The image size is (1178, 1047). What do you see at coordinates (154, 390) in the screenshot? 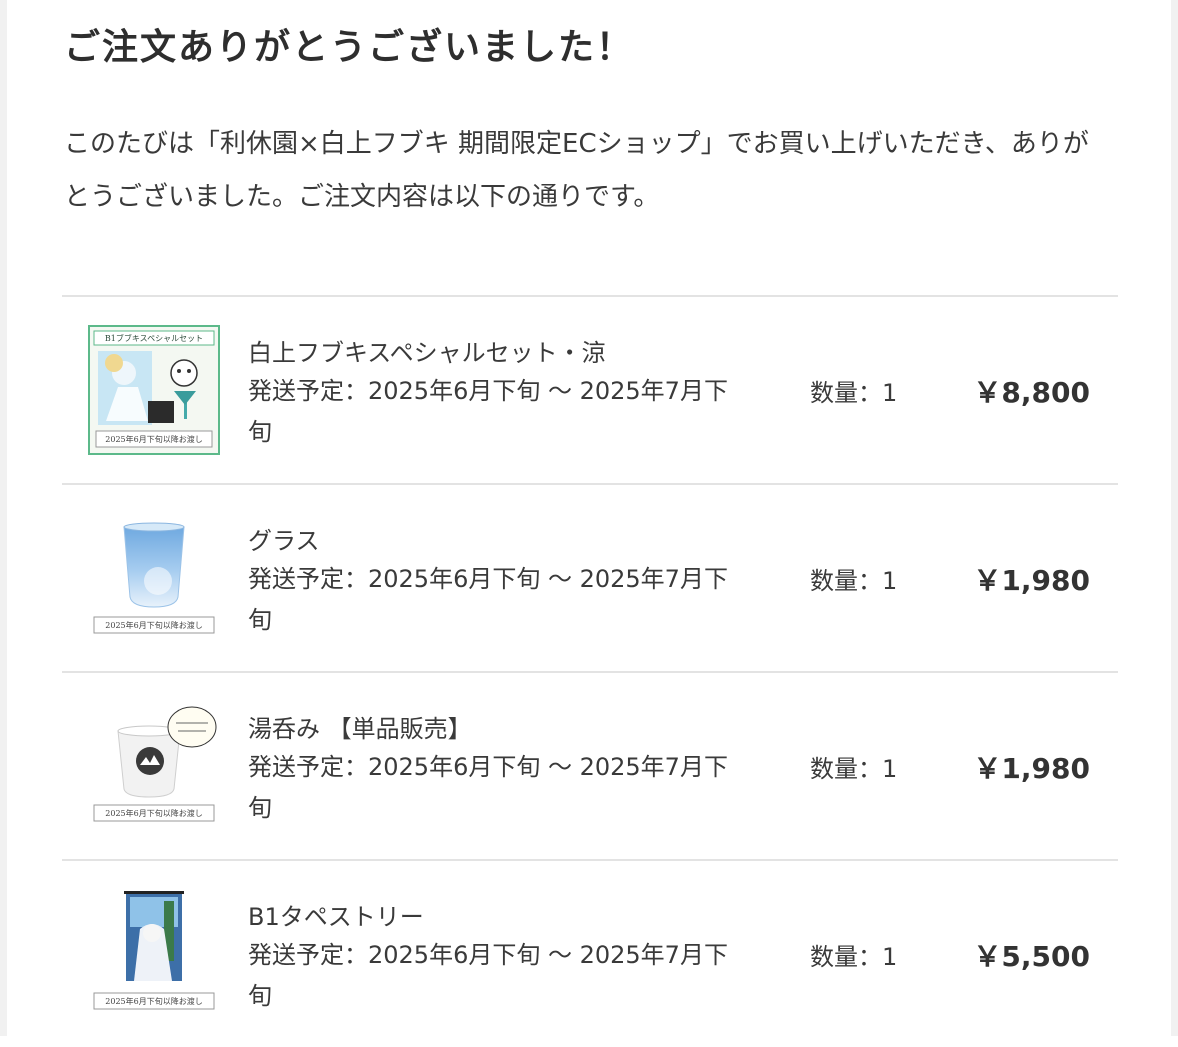
I see `special-set-product-icon: B1ブブキスペシャルセット 2025年6月下旬以降お渡し` at bounding box center [154, 390].